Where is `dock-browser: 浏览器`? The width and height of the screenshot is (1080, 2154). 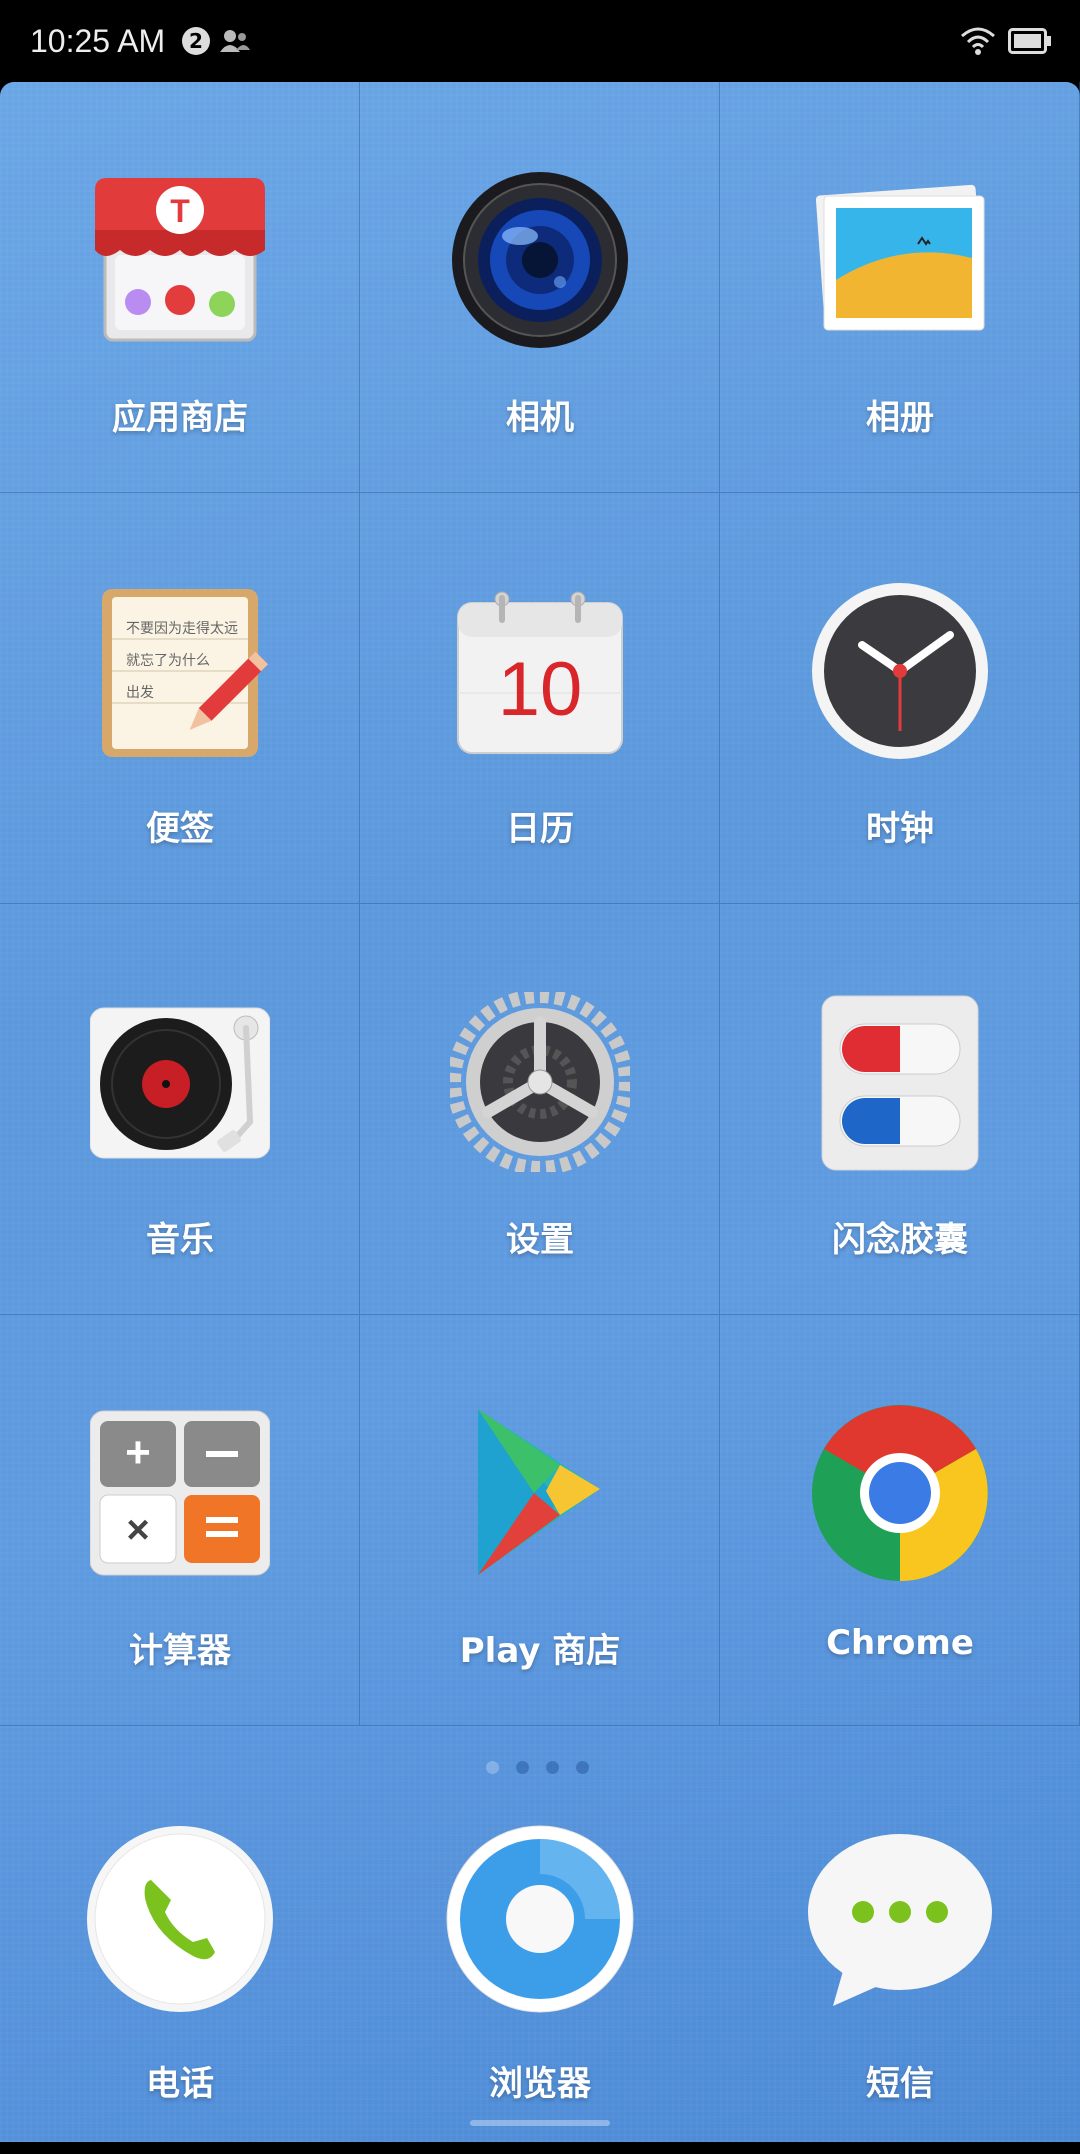 dock-browser: 浏览器 is located at coordinates (540, 1989).